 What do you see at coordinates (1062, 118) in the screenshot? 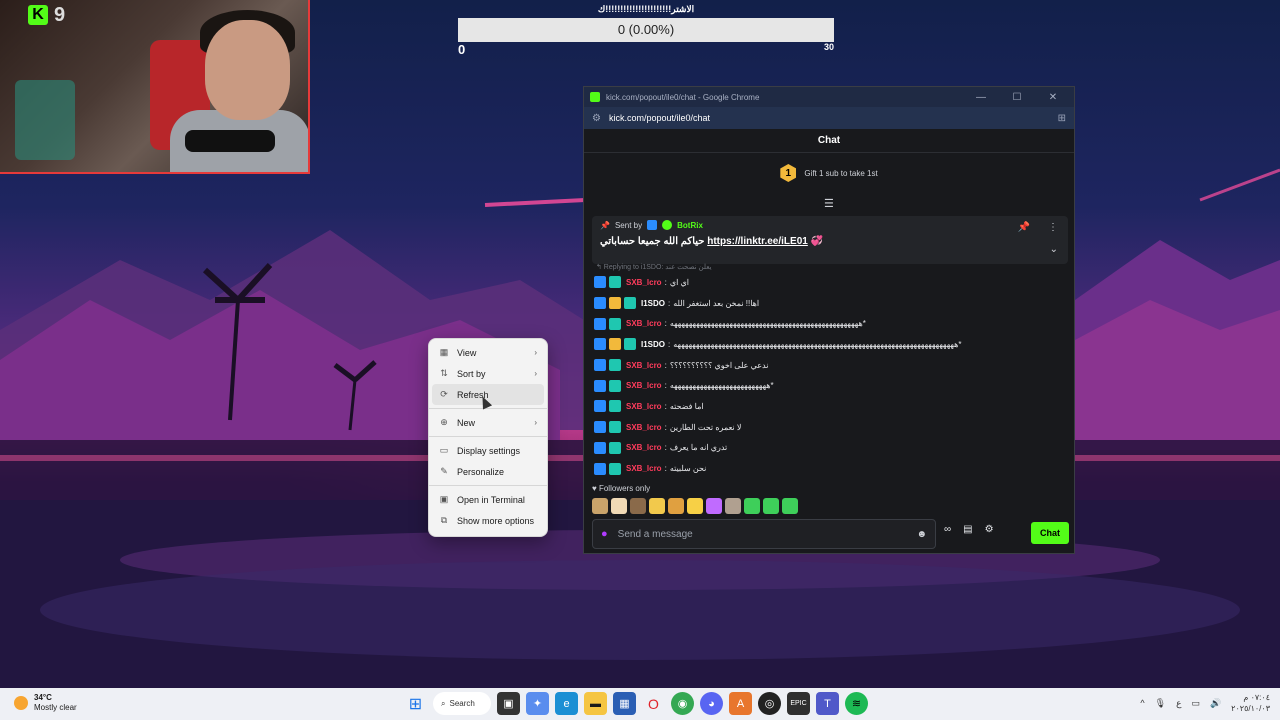
I see `translate-icon: ⊞` at bounding box center [1062, 118].